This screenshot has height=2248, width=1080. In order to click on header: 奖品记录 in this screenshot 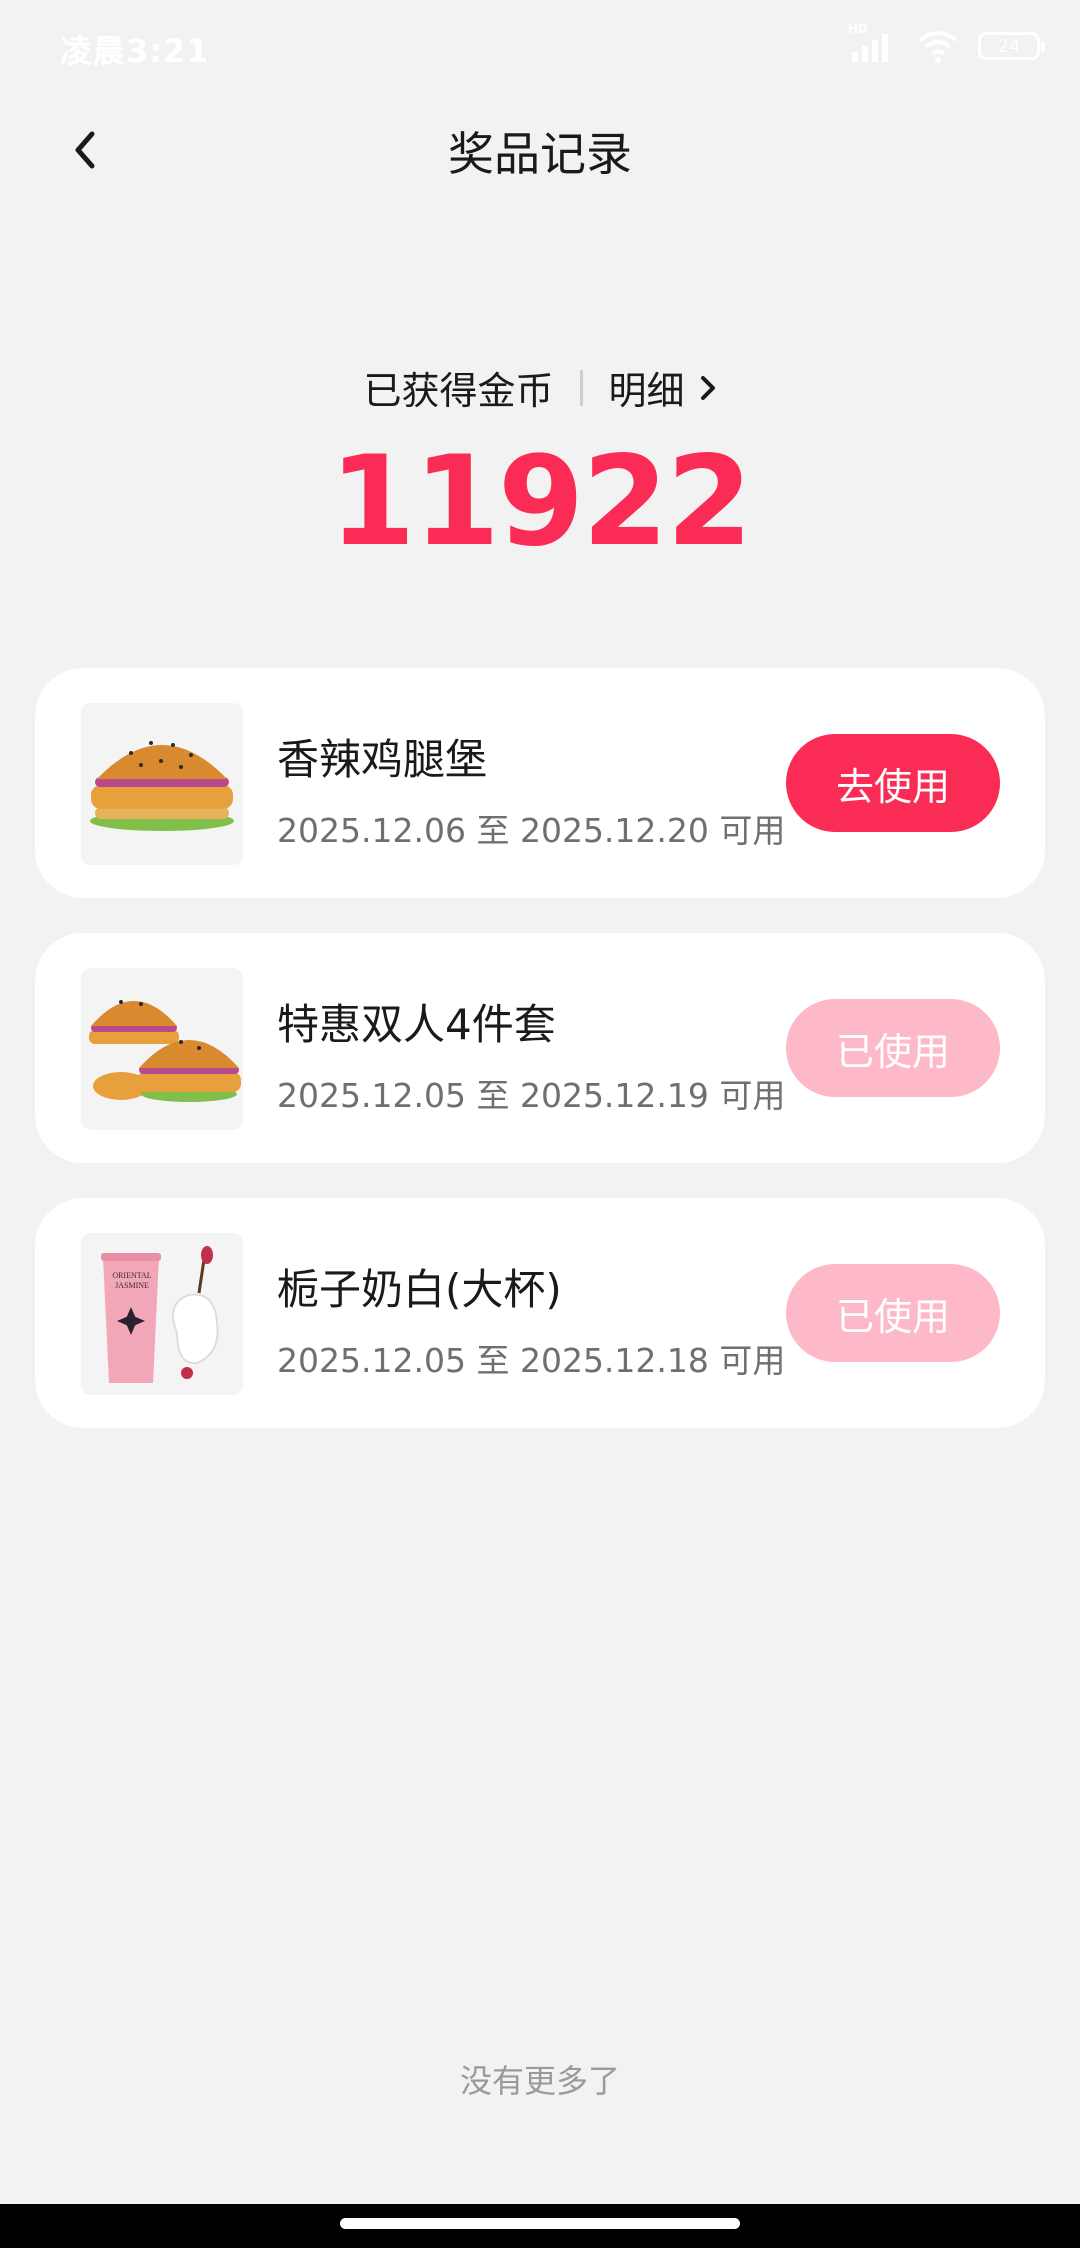, I will do `click(540, 152)`.